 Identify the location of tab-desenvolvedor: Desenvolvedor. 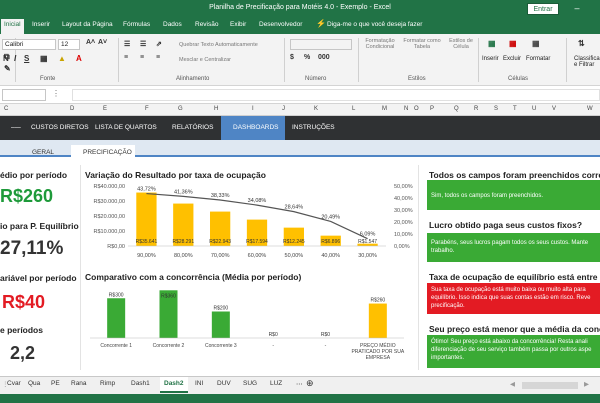
(280, 24).